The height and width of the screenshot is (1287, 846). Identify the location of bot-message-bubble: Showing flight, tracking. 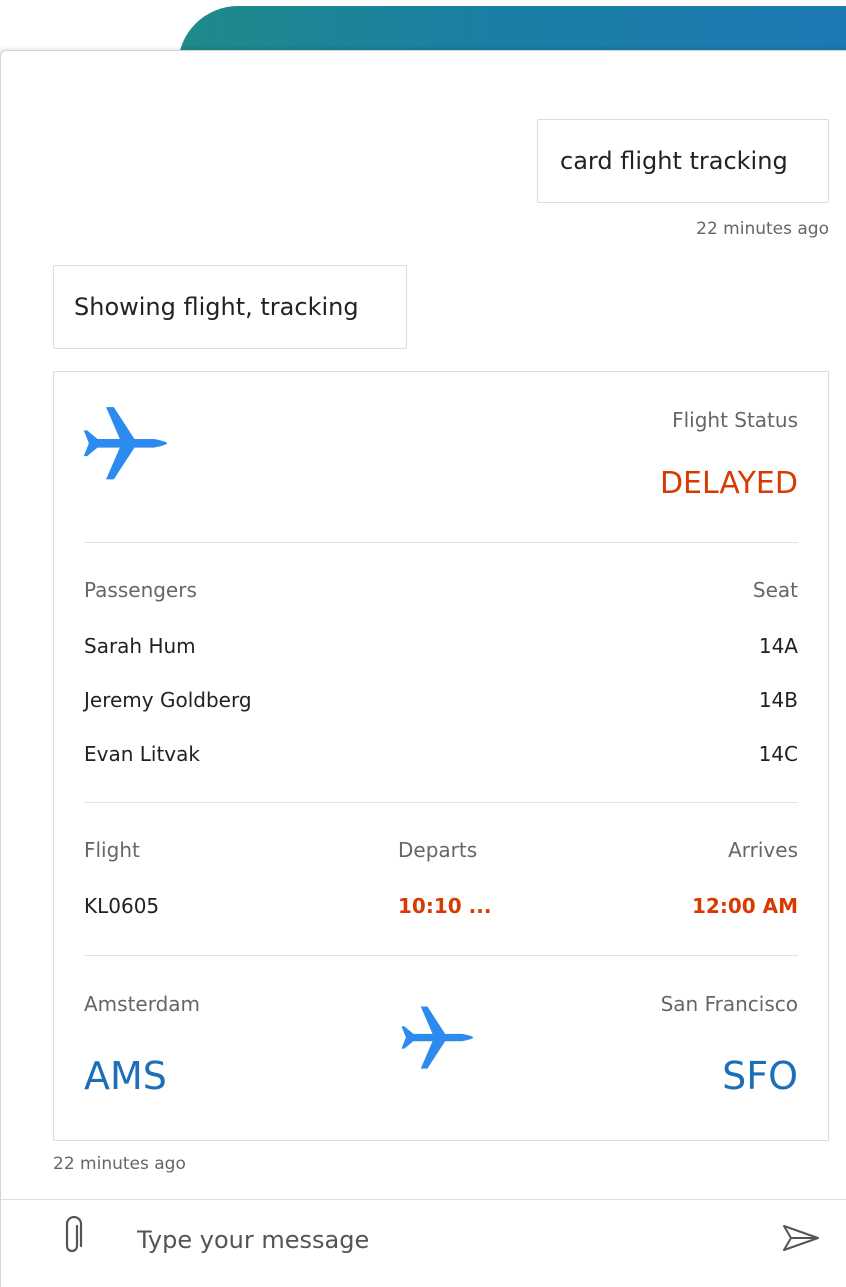
(230, 307).